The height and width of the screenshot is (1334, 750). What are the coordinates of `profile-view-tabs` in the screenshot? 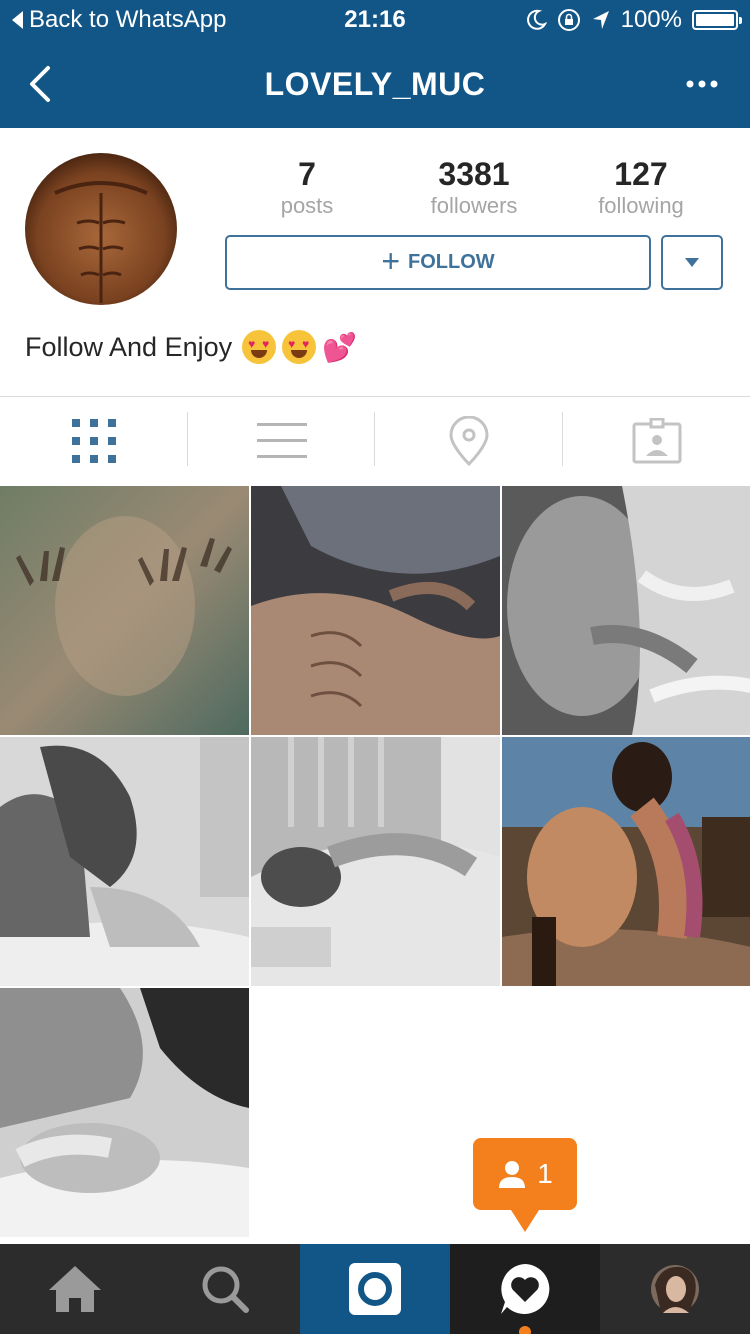 It's located at (375, 441).